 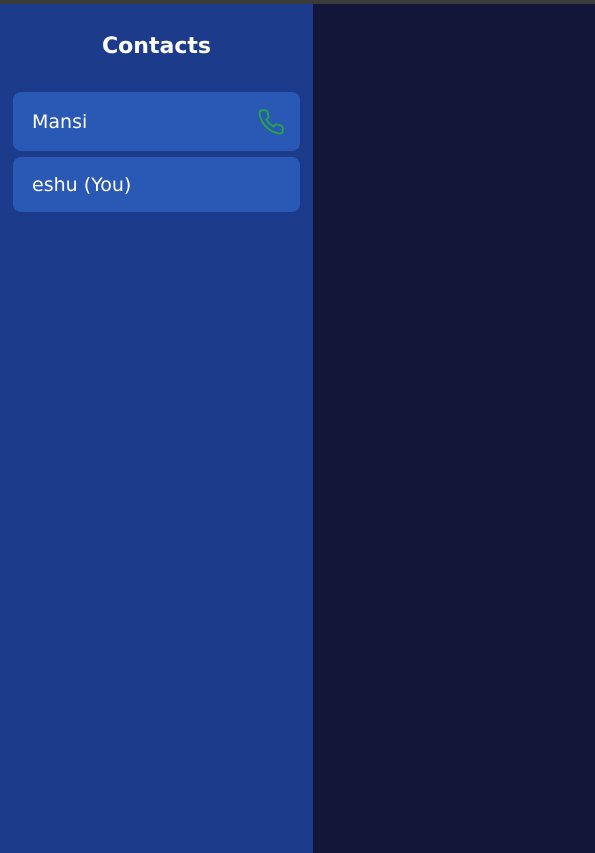 What do you see at coordinates (271, 122) in the screenshot?
I see `phone-icon` at bounding box center [271, 122].